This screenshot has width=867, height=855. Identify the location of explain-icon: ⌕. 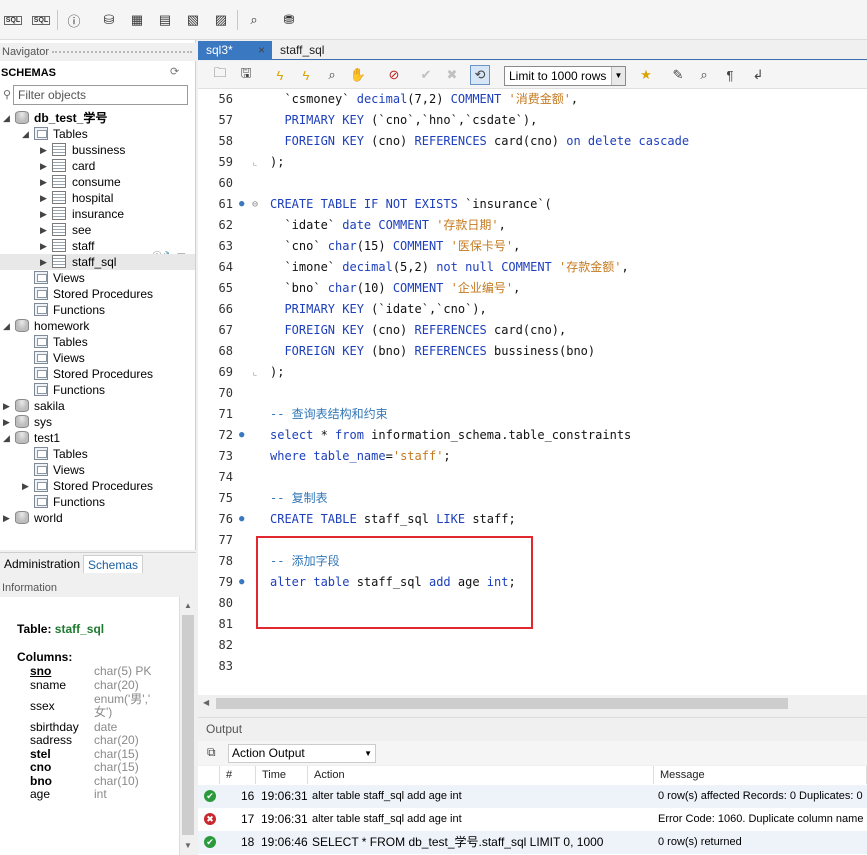
(332, 75).